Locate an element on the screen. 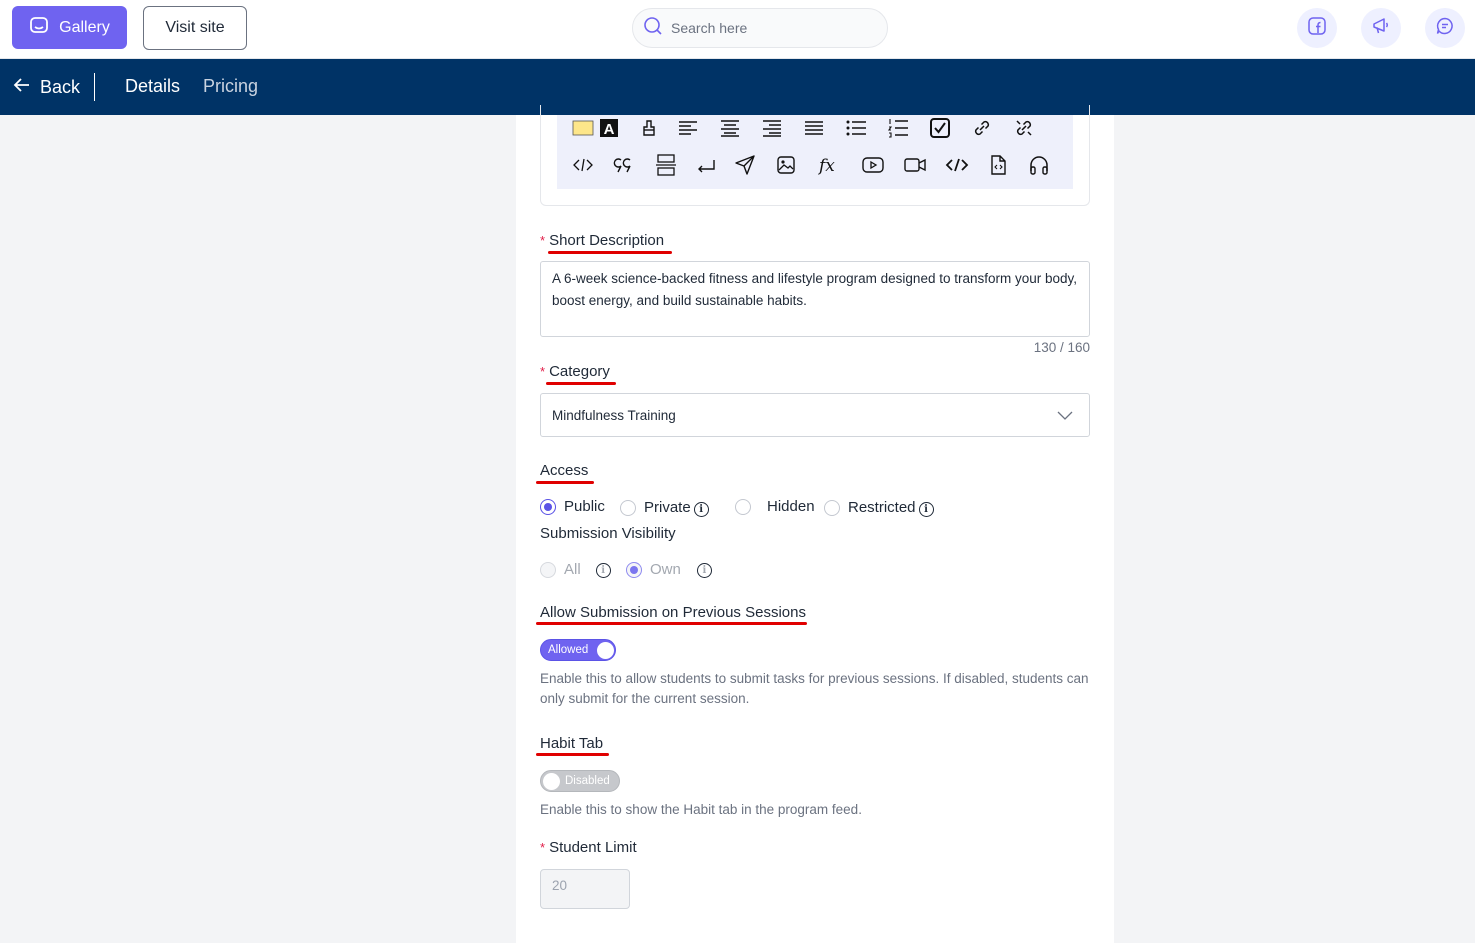 Image resolution: width=1475 pixels, height=943 pixels. allow-previous-label: Allow Submission on Previous Sessions is located at coordinates (673, 612).